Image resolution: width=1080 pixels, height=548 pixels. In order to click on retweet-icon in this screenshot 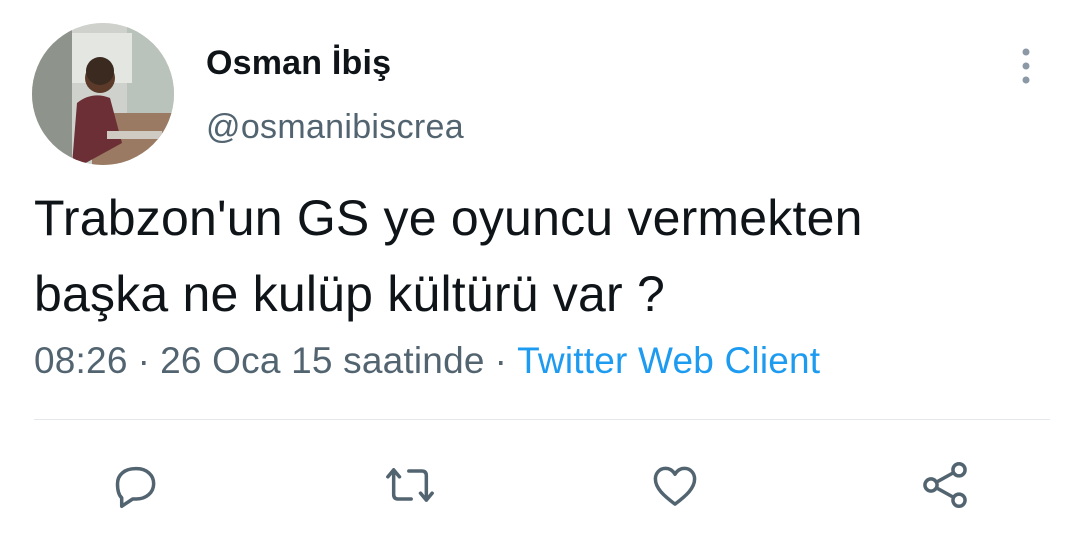, I will do `click(410, 485)`.